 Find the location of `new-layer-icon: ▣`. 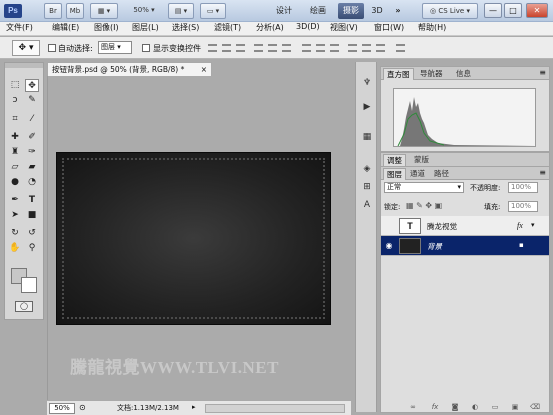

new-layer-icon: ▣ is located at coordinates (515, 407).